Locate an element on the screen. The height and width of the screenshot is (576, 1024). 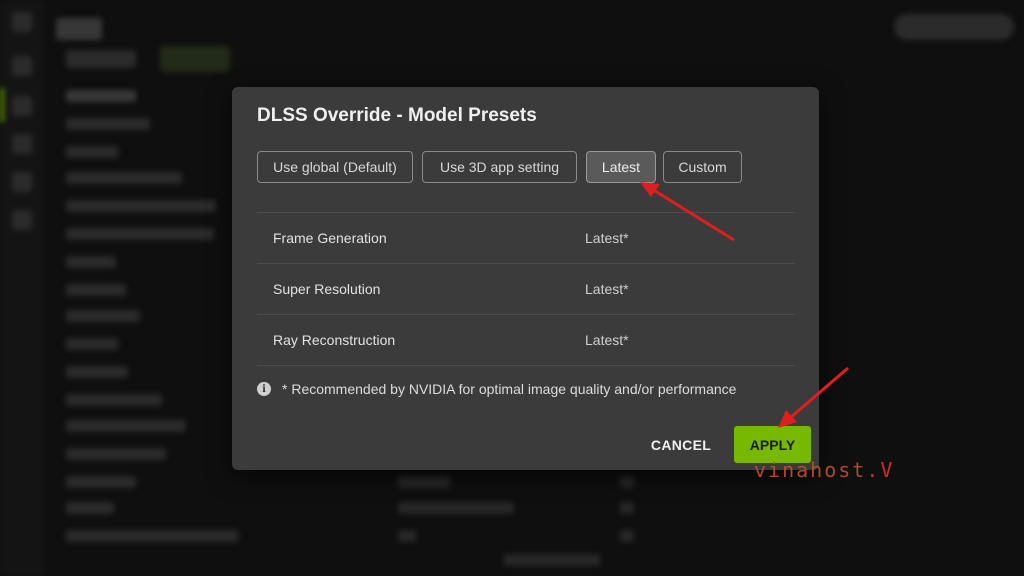
option-use-global-button: Use global (Default) is located at coordinates (335, 167).